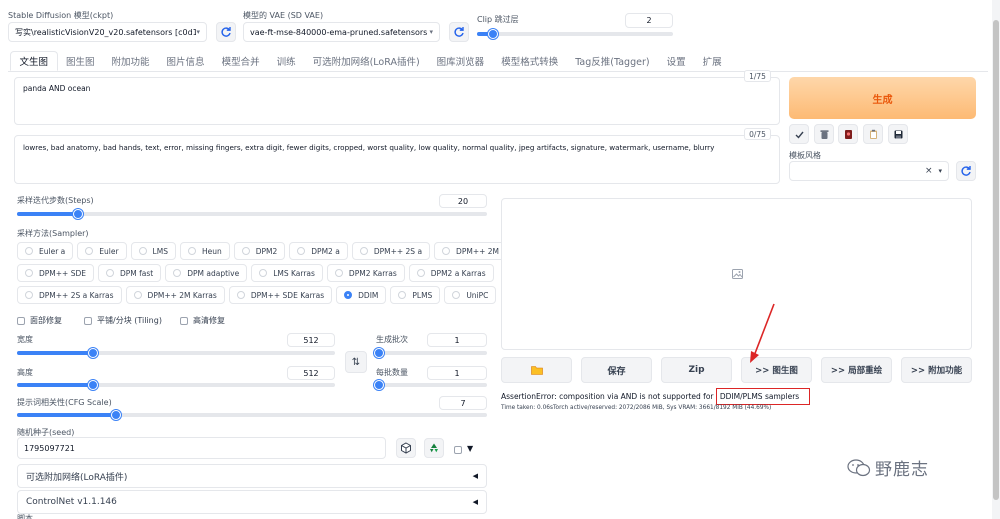 The width and height of the screenshot is (1000, 519). Describe the element at coordinates (882, 98) in the screenshot. I see `generate-button: 生成` at that location.